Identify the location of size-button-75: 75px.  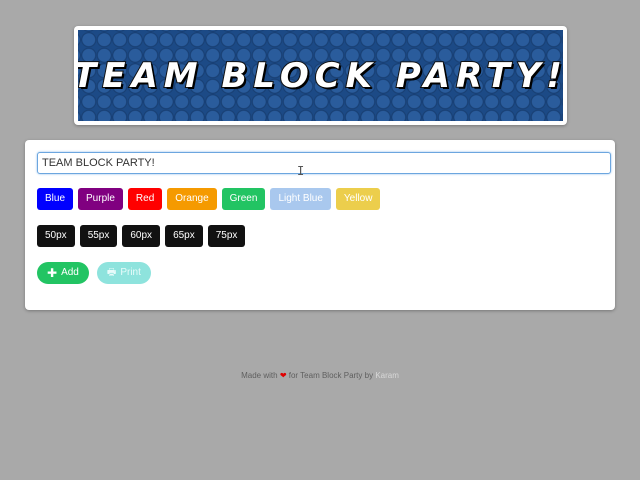
(226, 236).